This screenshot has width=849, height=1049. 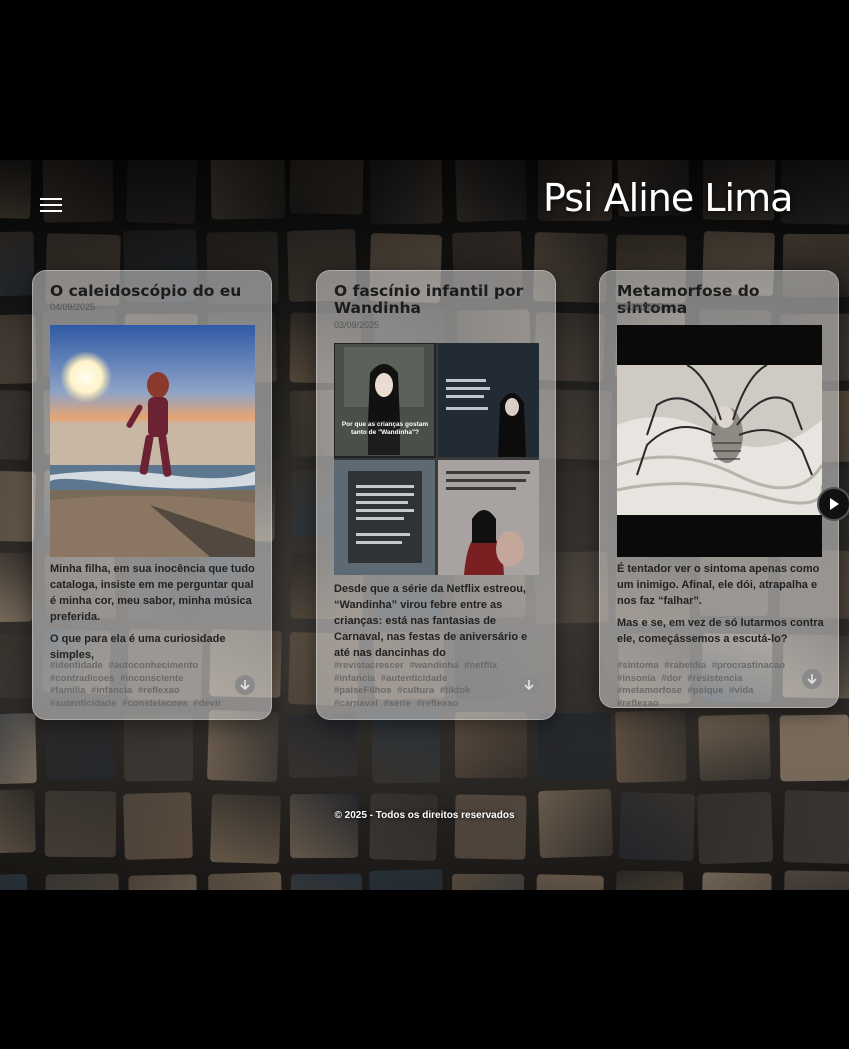 I want to click on tag: #familia, so click(x=67, y=690).